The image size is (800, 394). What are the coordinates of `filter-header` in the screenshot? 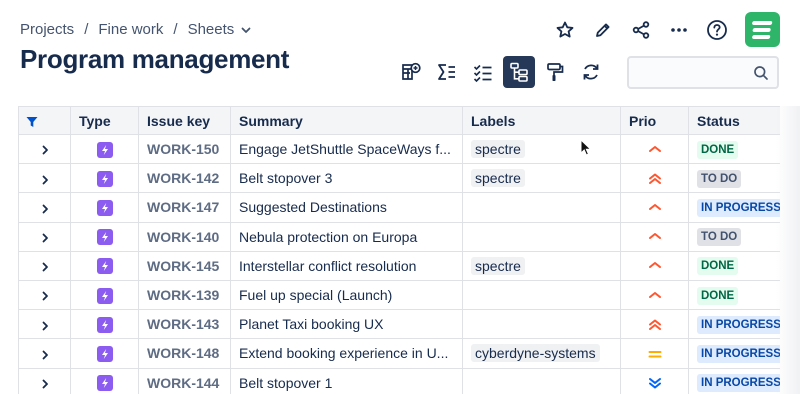 It's located at (44, 120).